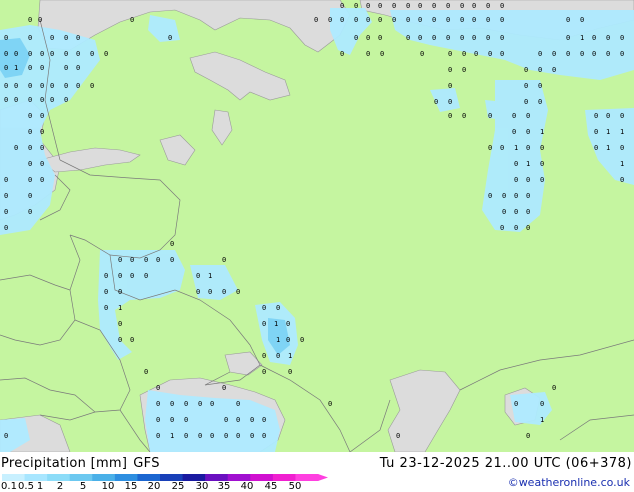 Image resolution: width=634 pixels, height=492 pixels. What do you see at coordinates (141, 305) in the screenshot?
I see `precip-belarus` at bounding box center [141, 305].